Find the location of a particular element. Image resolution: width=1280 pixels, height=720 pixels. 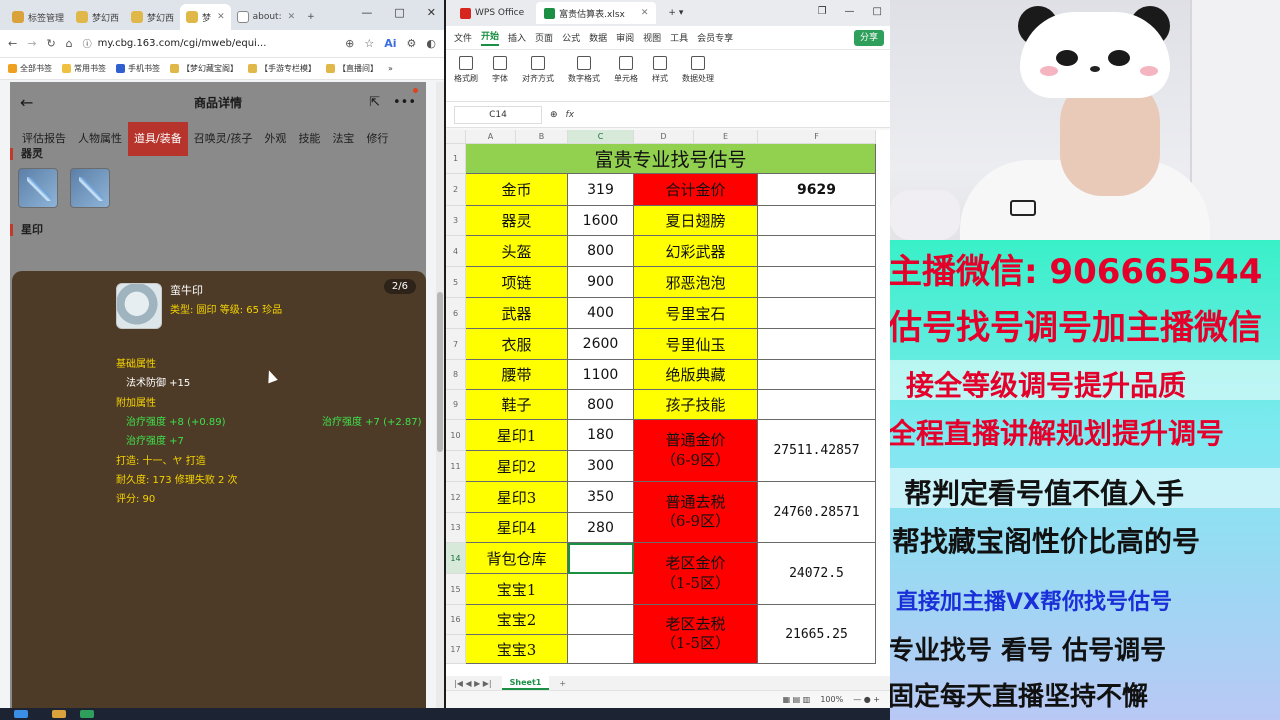

item-value-cell: 900 is located at coordinates (601, 282).